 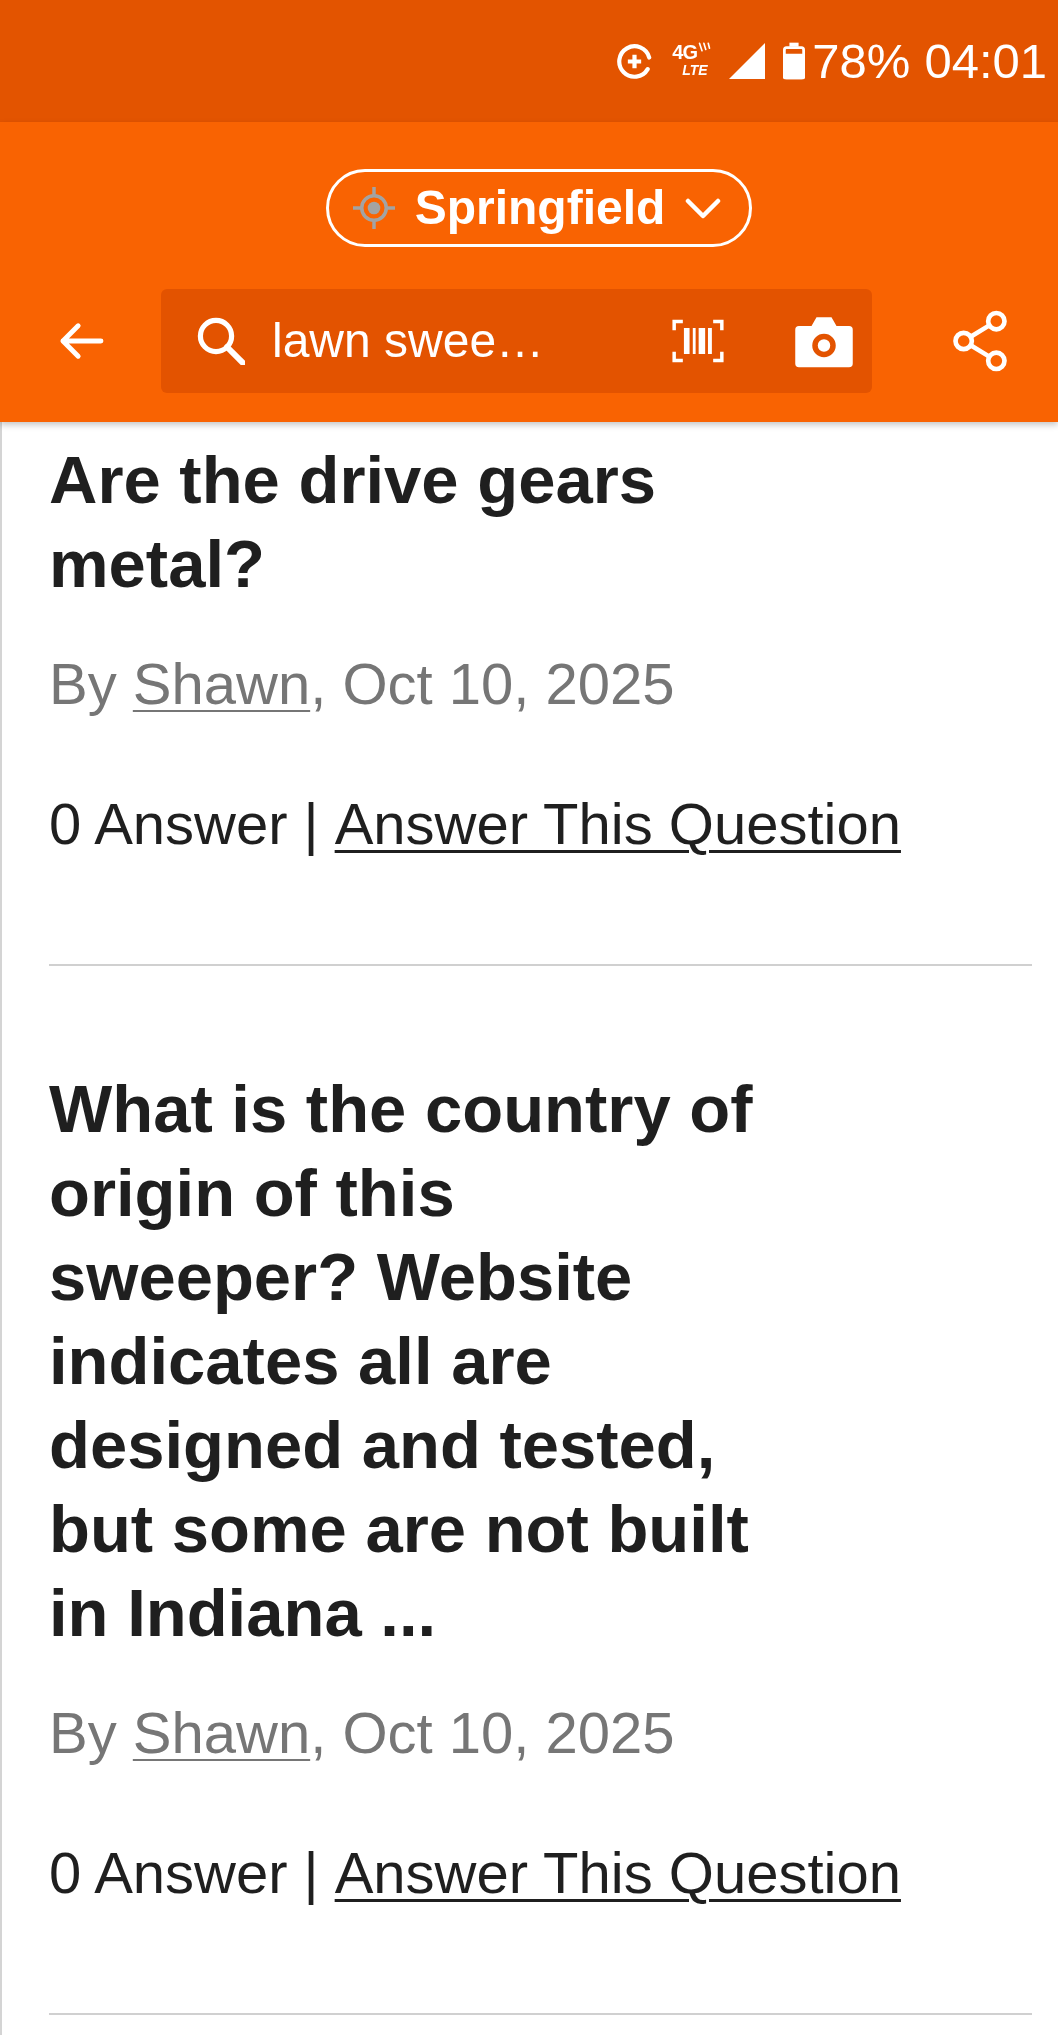 I want to click on network-subtype-label: LTE, so click(x=695, y=70).